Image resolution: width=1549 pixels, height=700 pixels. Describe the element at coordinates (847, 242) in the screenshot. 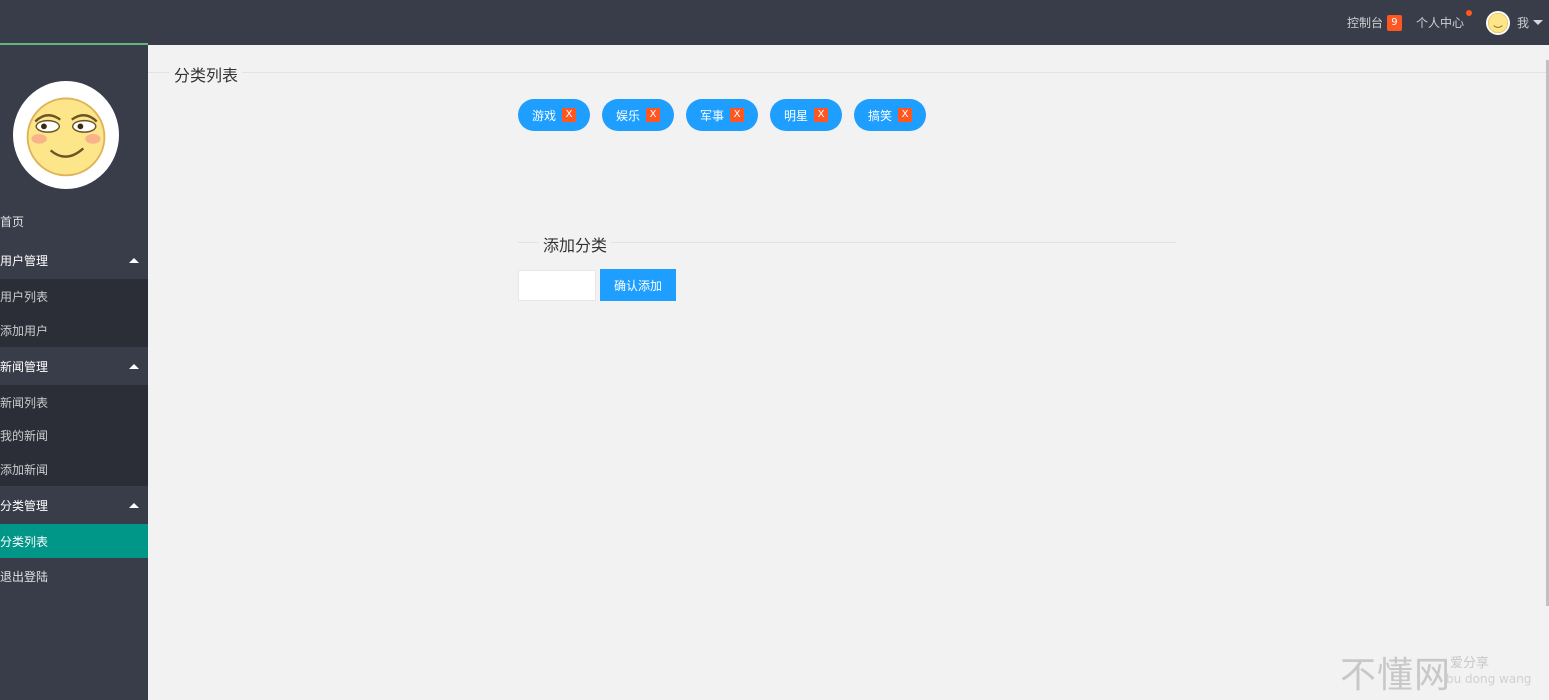

I see `add-category-divider` at that location.